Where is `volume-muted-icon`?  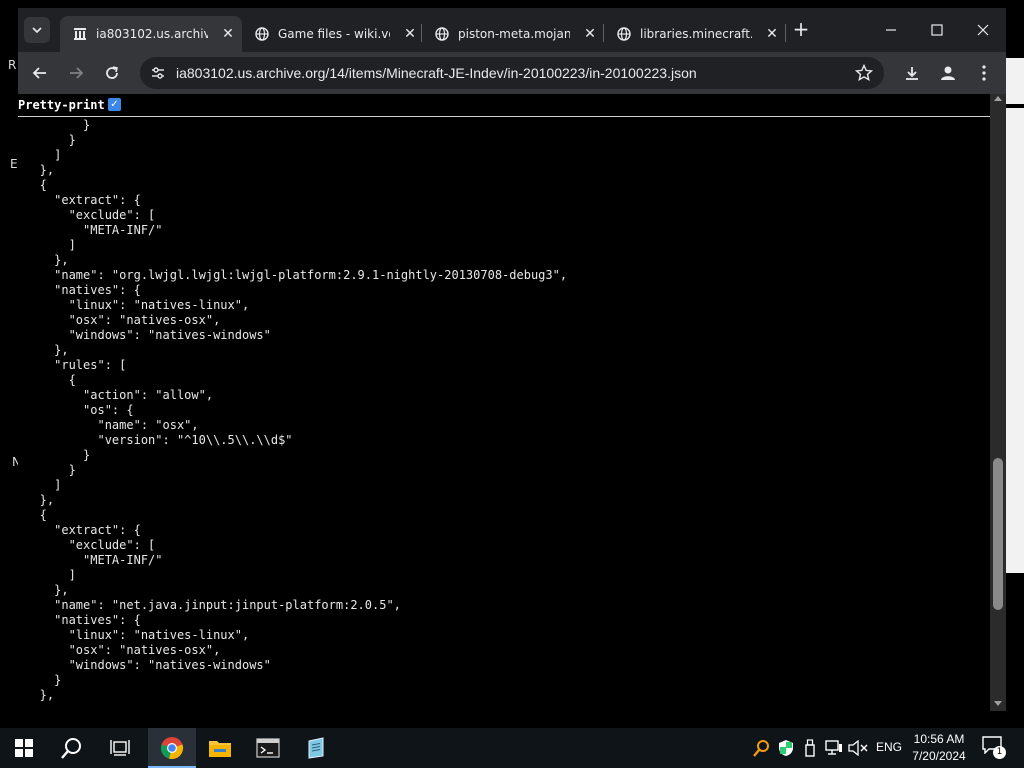 volume-muted-icon is located at coordinates (858, 748).